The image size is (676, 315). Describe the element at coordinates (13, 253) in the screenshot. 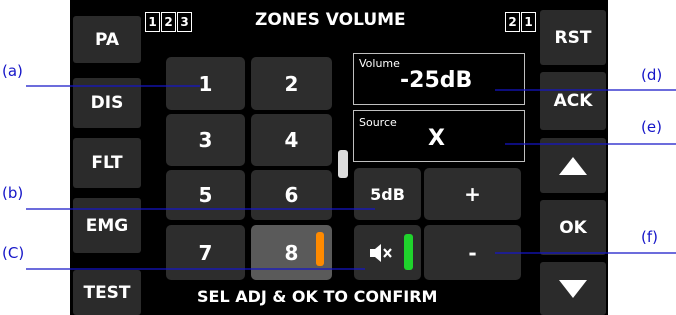

I see `callout-c: (C)` at that location.